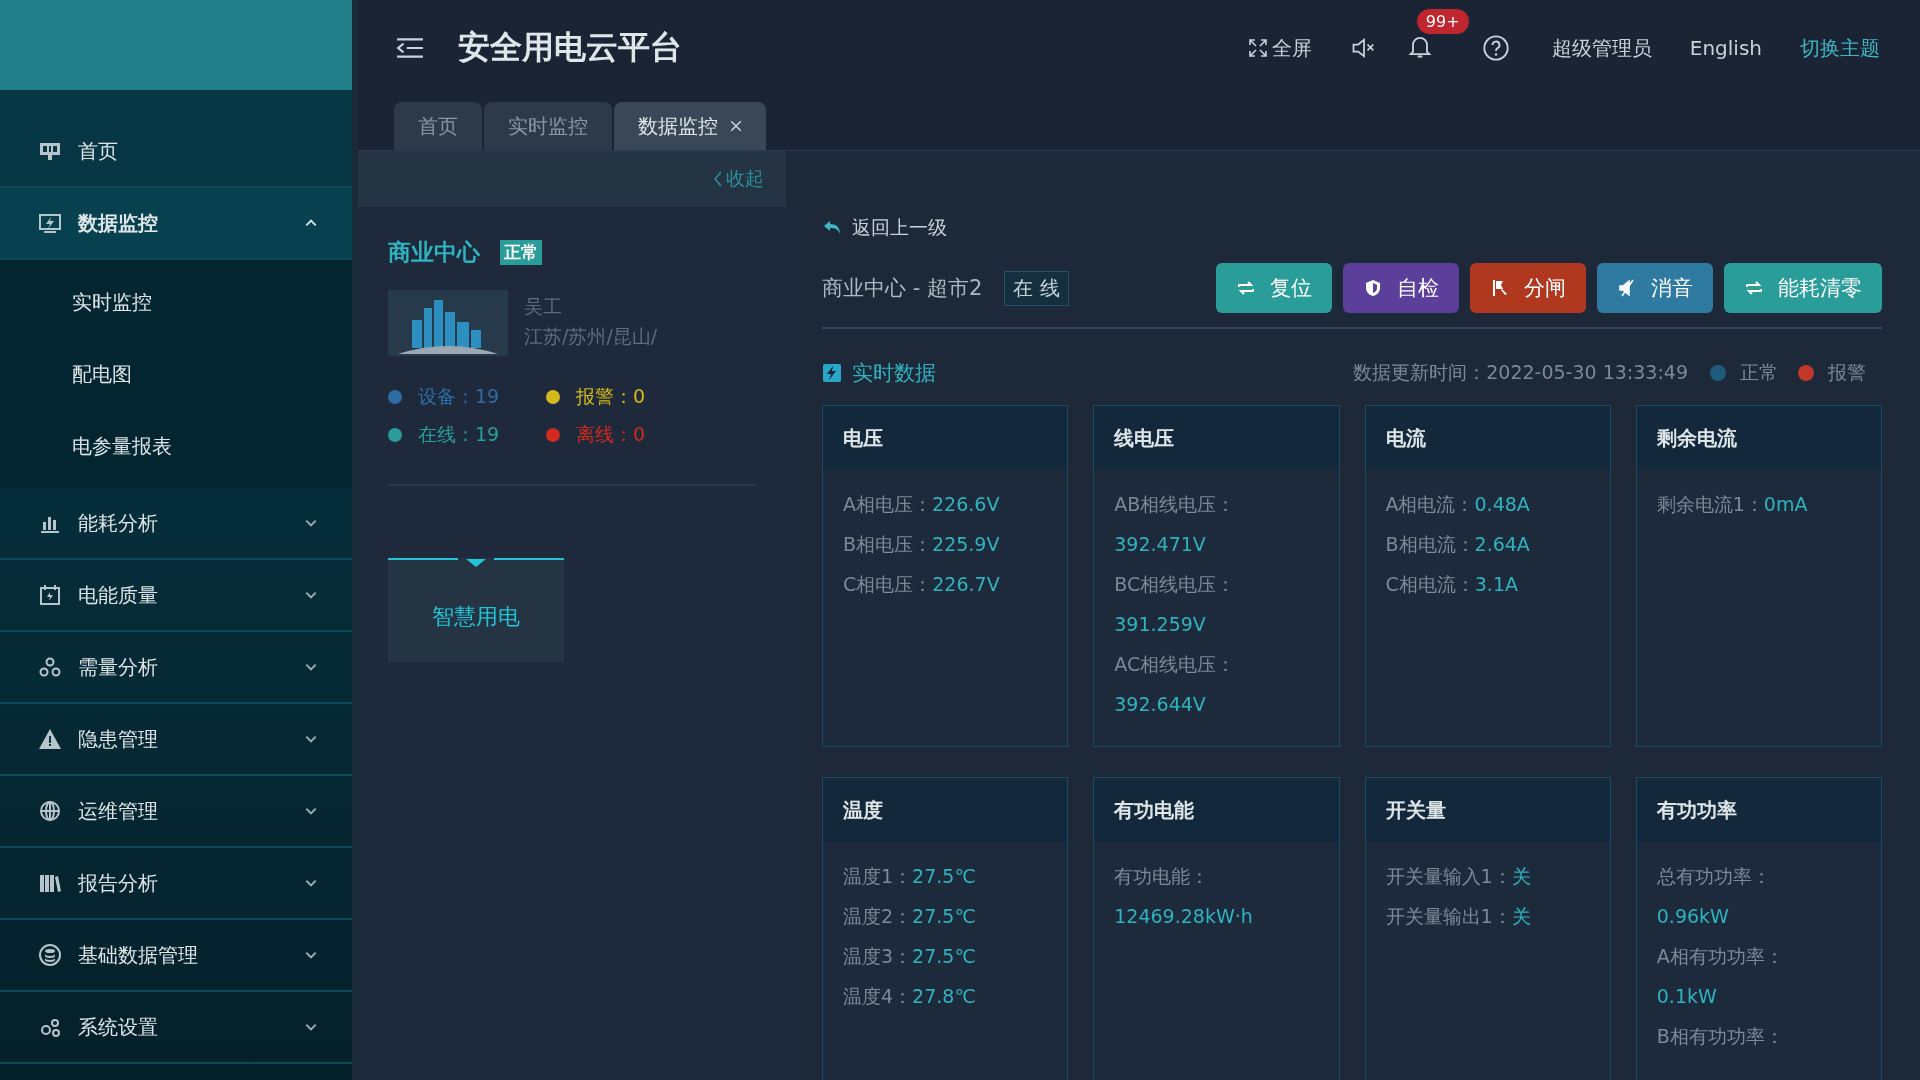 Image resolution: width=1920 pixels, height=1080 pixels. What do you see at coordinates (1216, 810) in the screenshot?
I see `card-title: 有功电能` at bounding box center [1216, 810].